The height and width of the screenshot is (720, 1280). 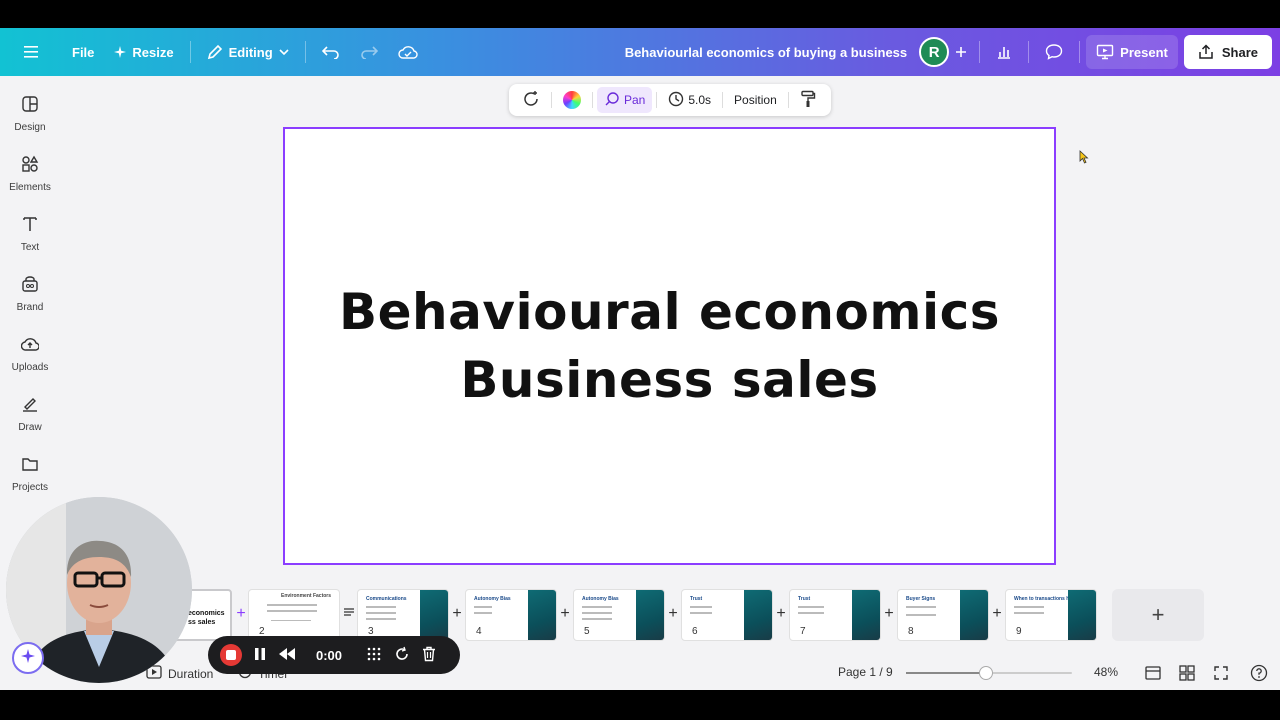 What do you see at coordinates (32, 52) in the screenshot?
I see `menu-button` at bounding box center [32, 52].